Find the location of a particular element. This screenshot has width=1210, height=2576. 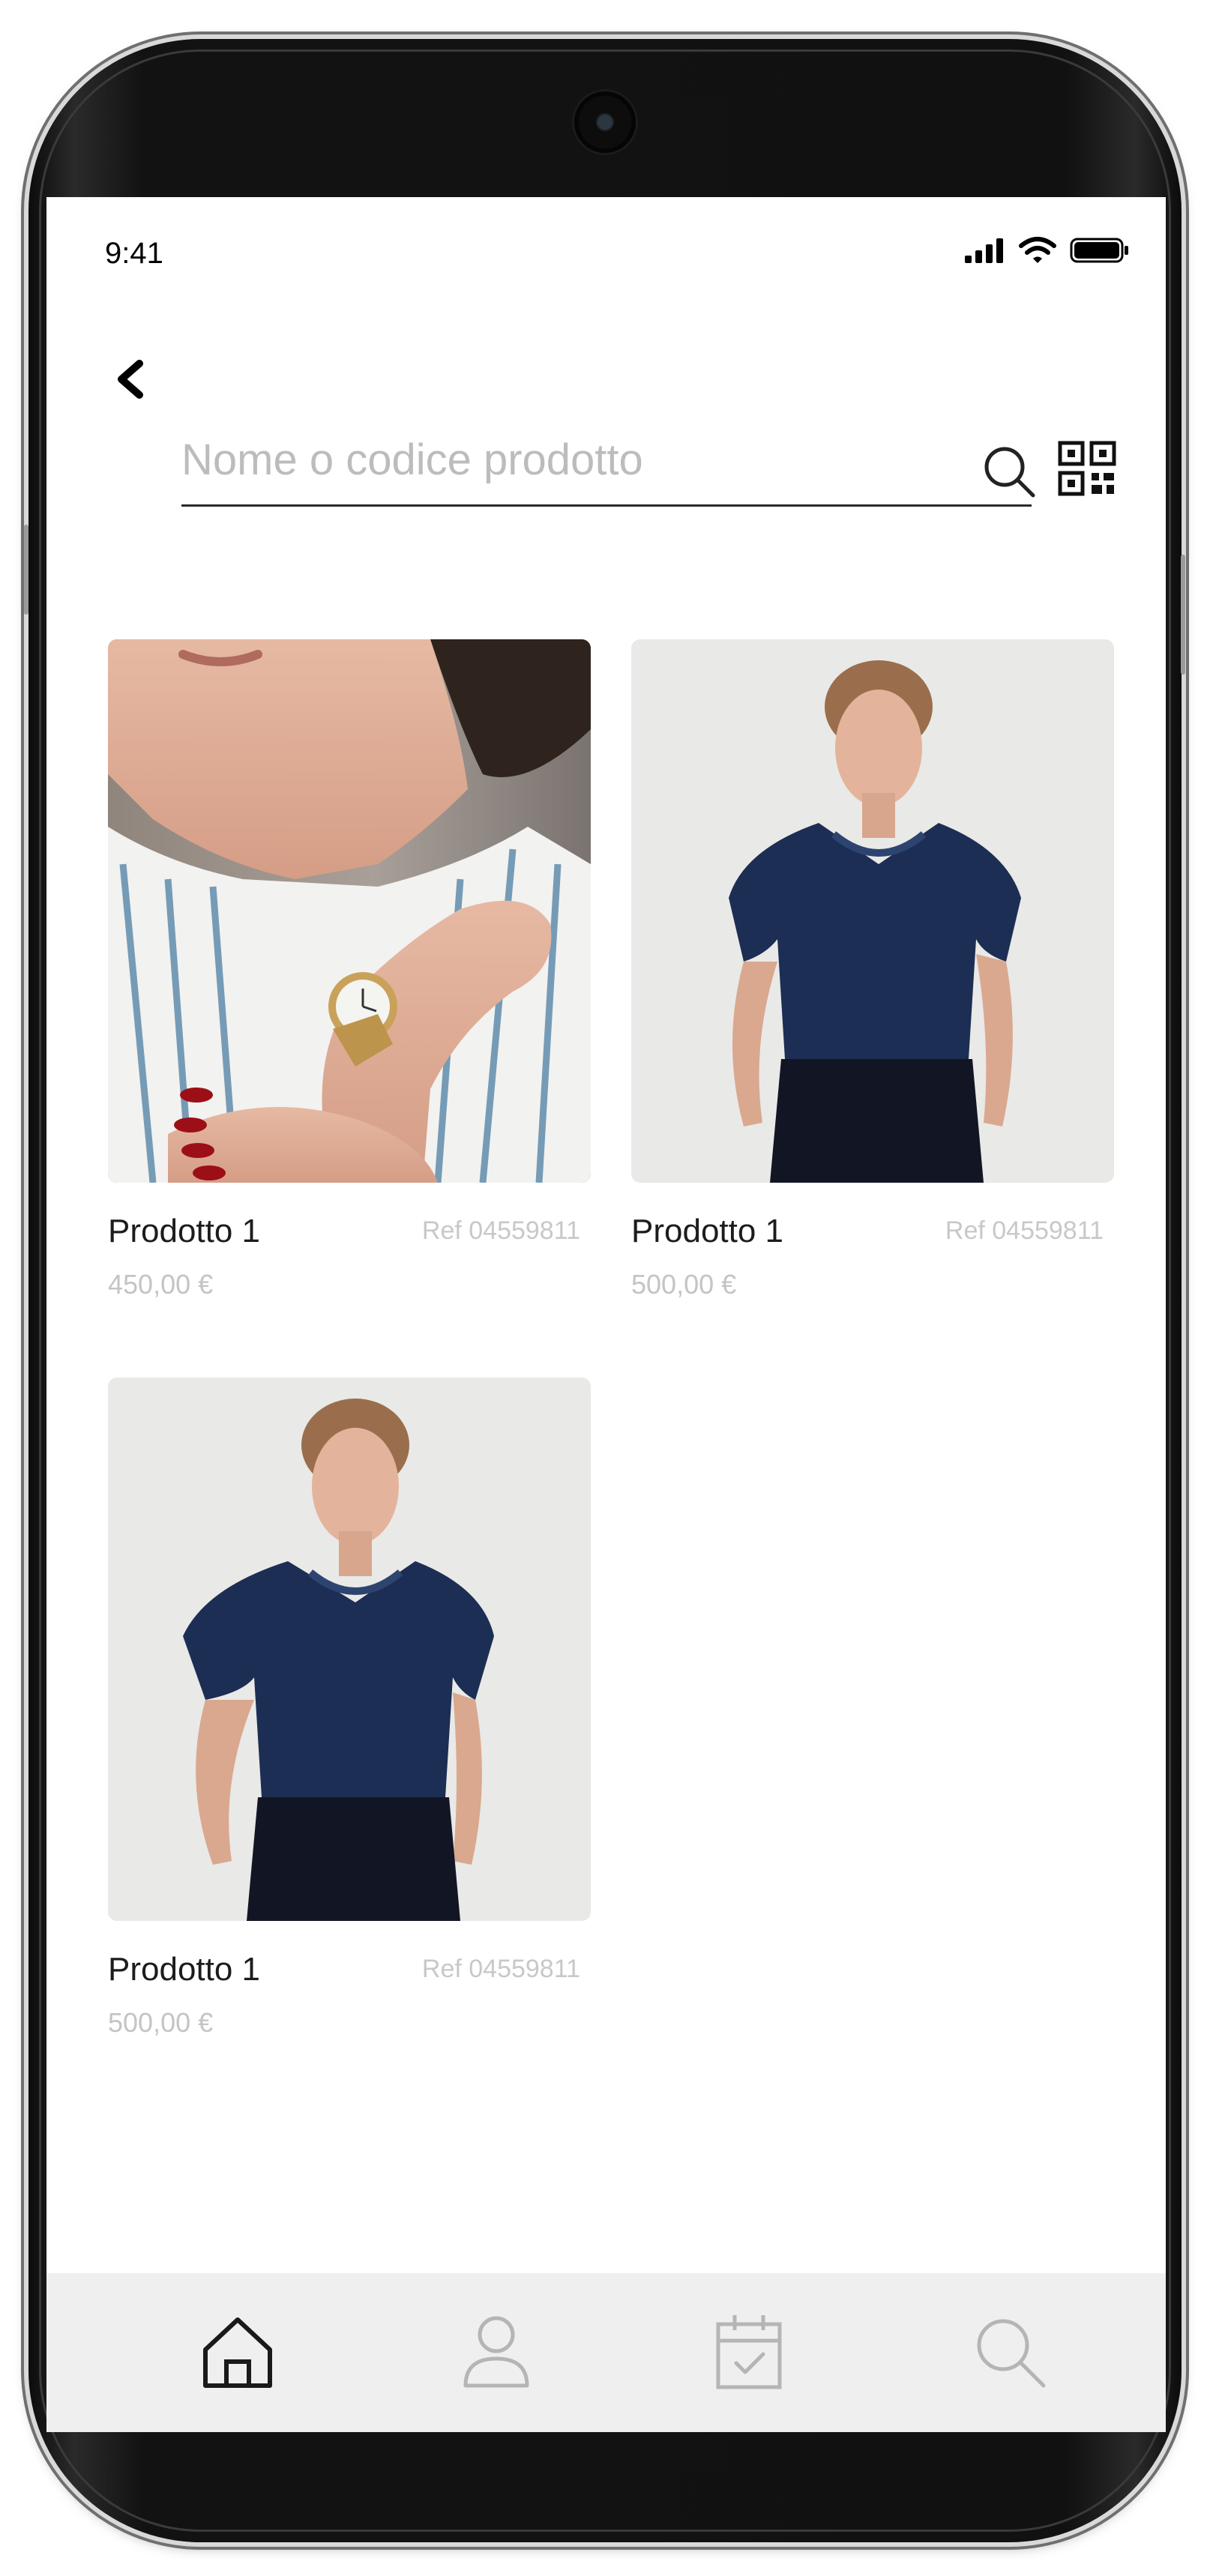

tab-home is located at coordinates (237, 2352).